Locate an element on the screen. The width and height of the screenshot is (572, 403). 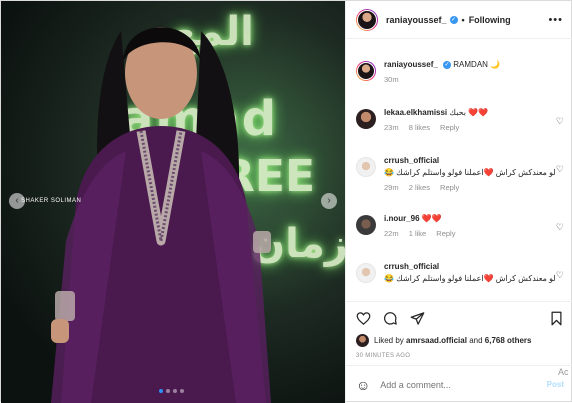
comment-text: ❤️❤️ بحبك is located at coordinates (469, 112).